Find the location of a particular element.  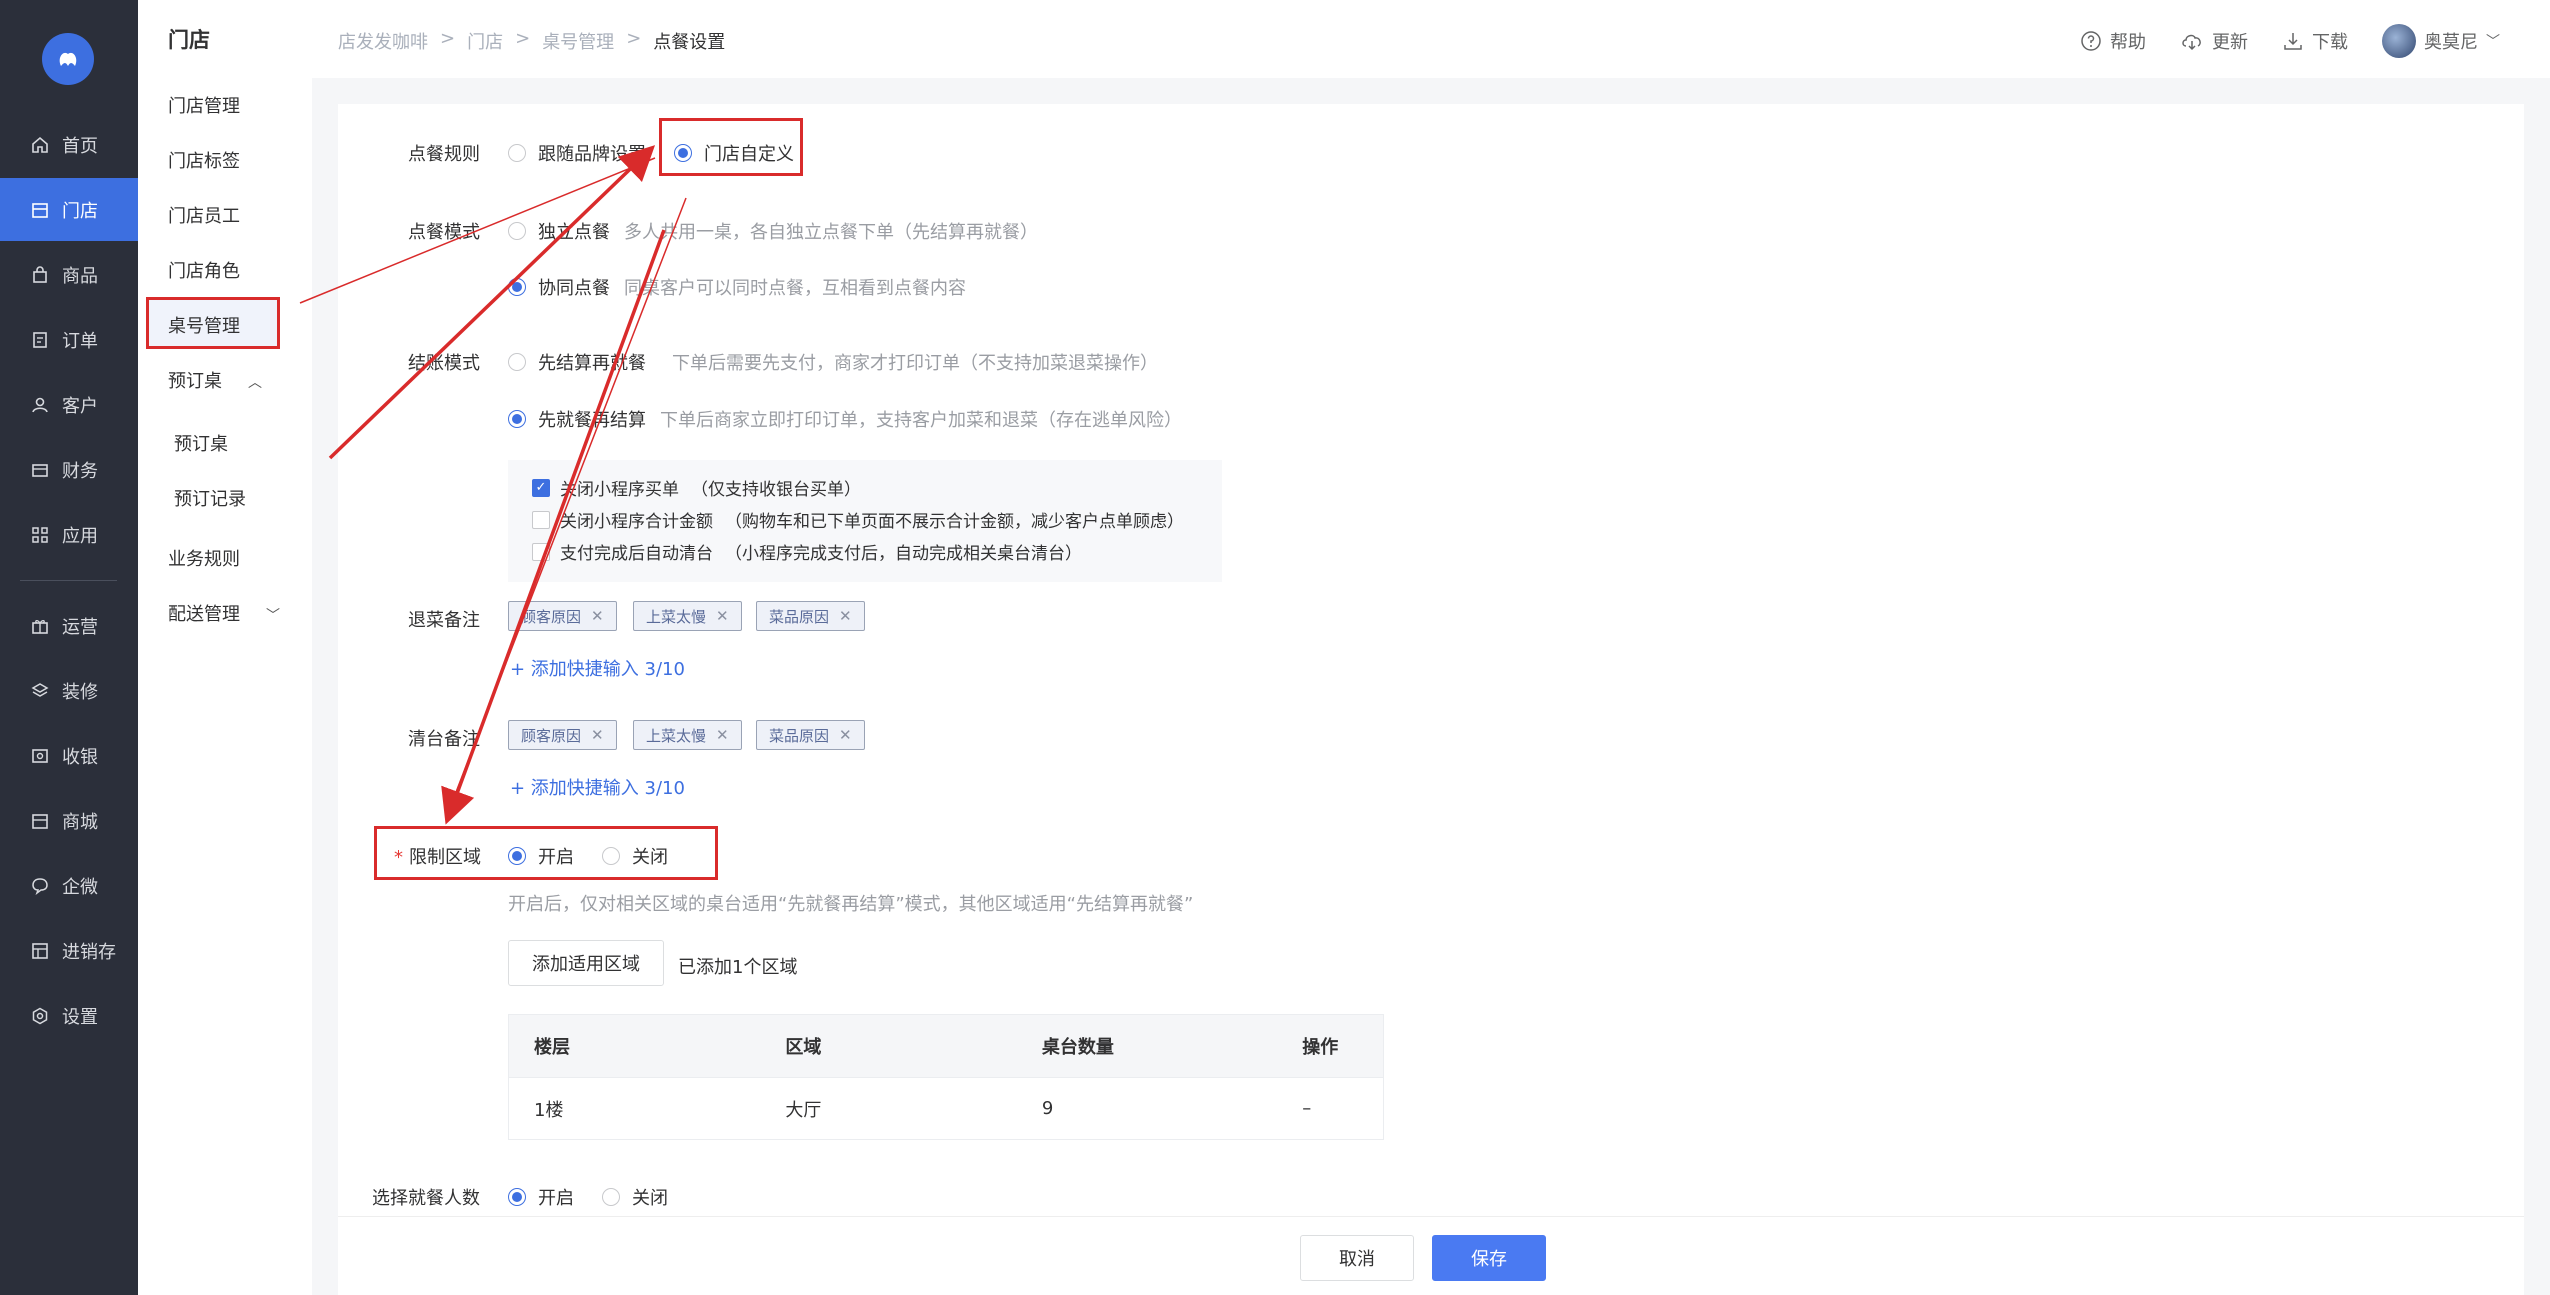

subnav-item-reservation-records: 预订记录 is located at coordinates (210, 498).